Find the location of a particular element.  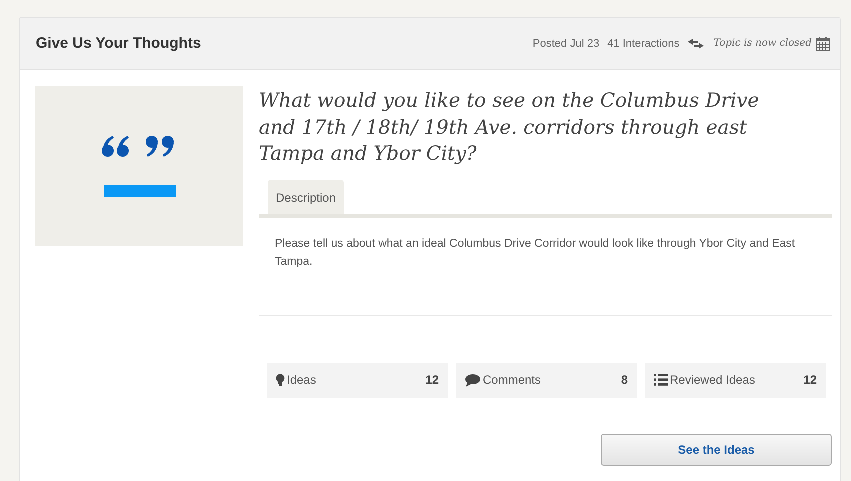

interactions-count: 41 Interactions is located at coordinates (644, 44).